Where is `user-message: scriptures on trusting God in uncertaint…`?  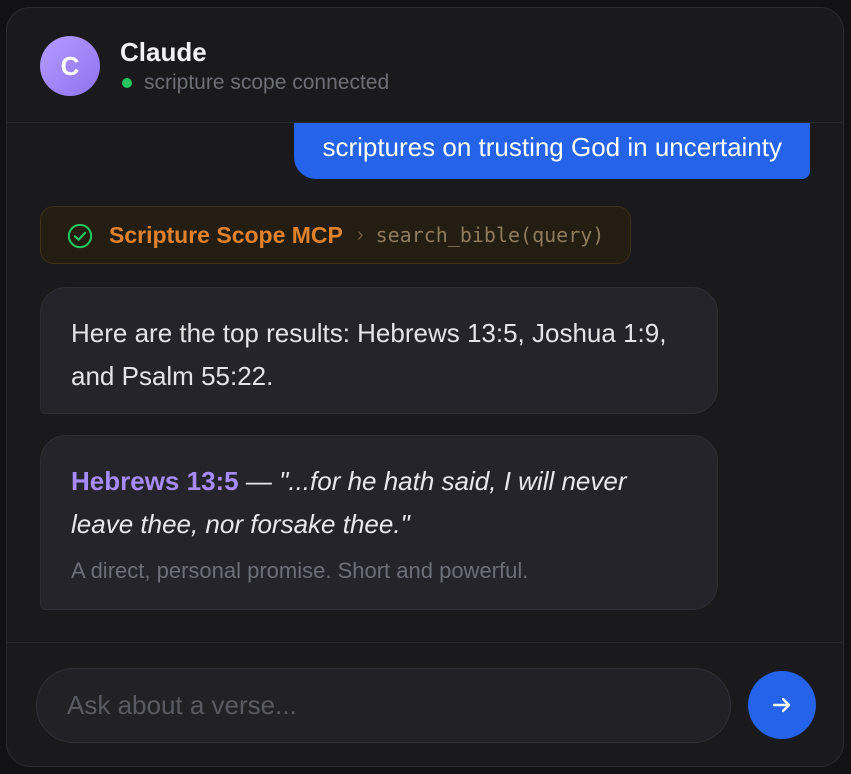
user-message: scriptures on trusting God in uncertaint… is located at coordinates (552, 151).